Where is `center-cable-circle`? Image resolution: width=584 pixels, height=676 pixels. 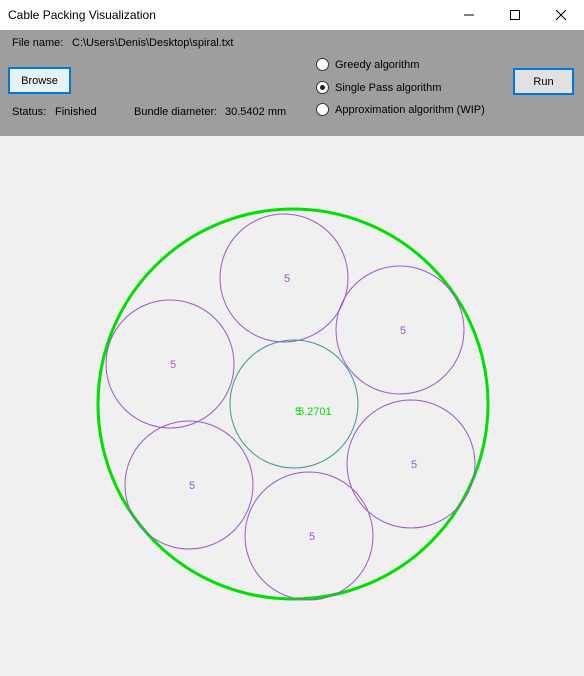
center-cable-circle is located at coordinates (294, 404).